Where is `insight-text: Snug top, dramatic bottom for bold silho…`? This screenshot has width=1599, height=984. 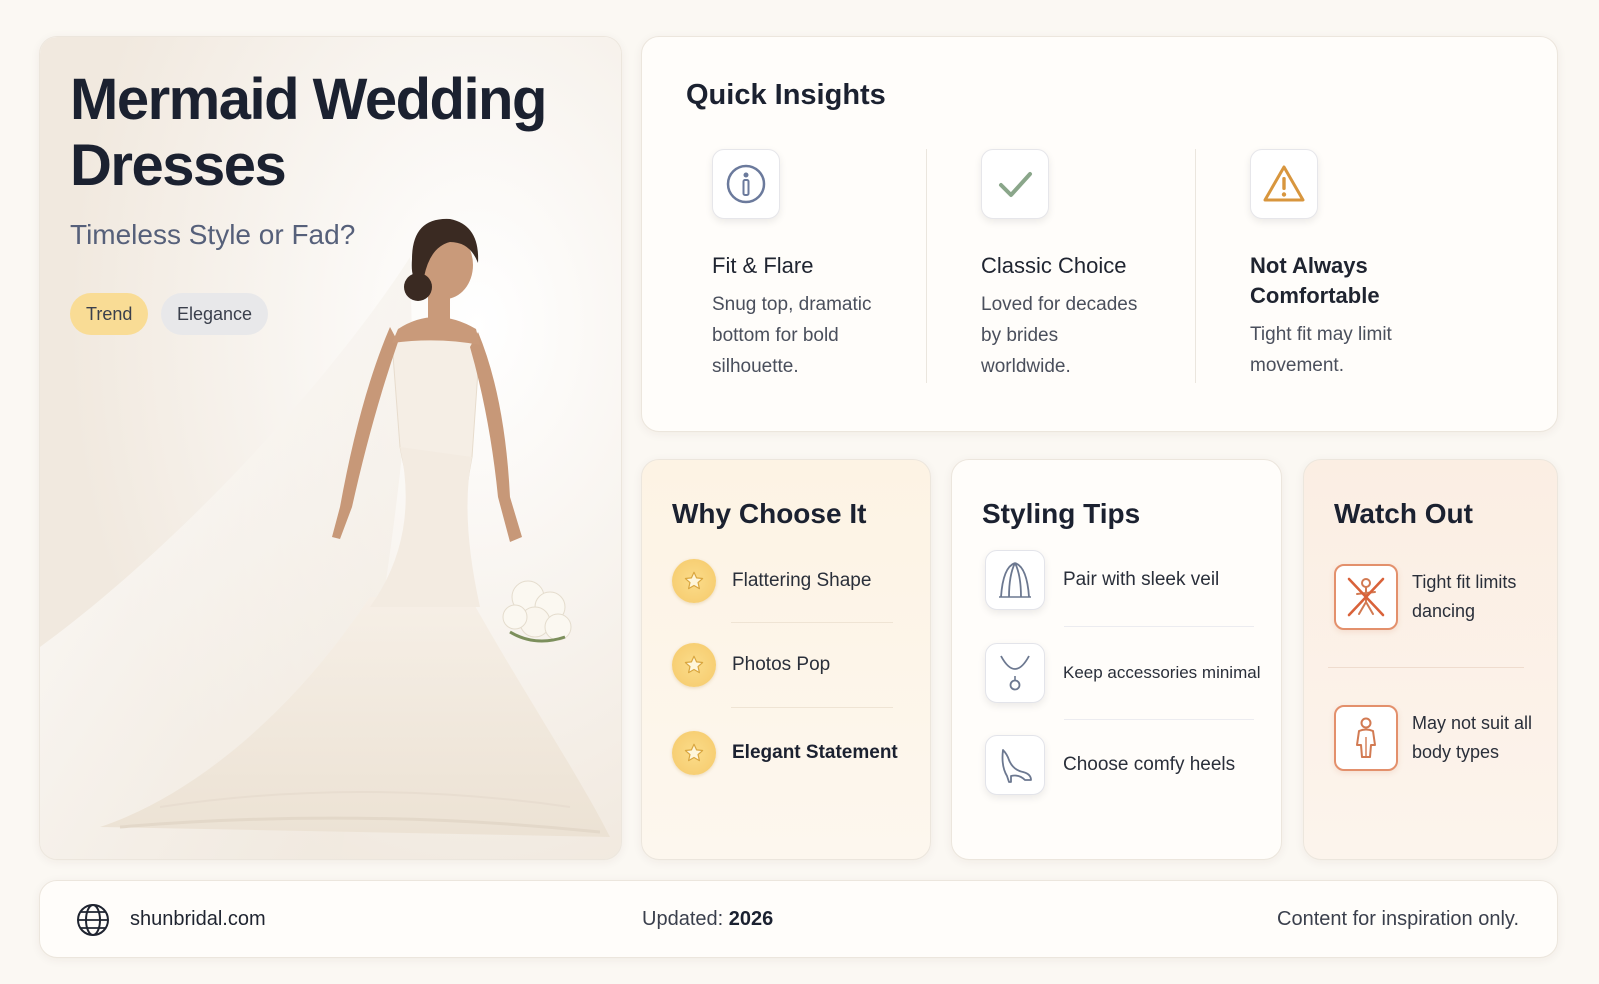 insight-text: Snug top, dramatic bottom for bold silho… is located at coordinates (792, 335).